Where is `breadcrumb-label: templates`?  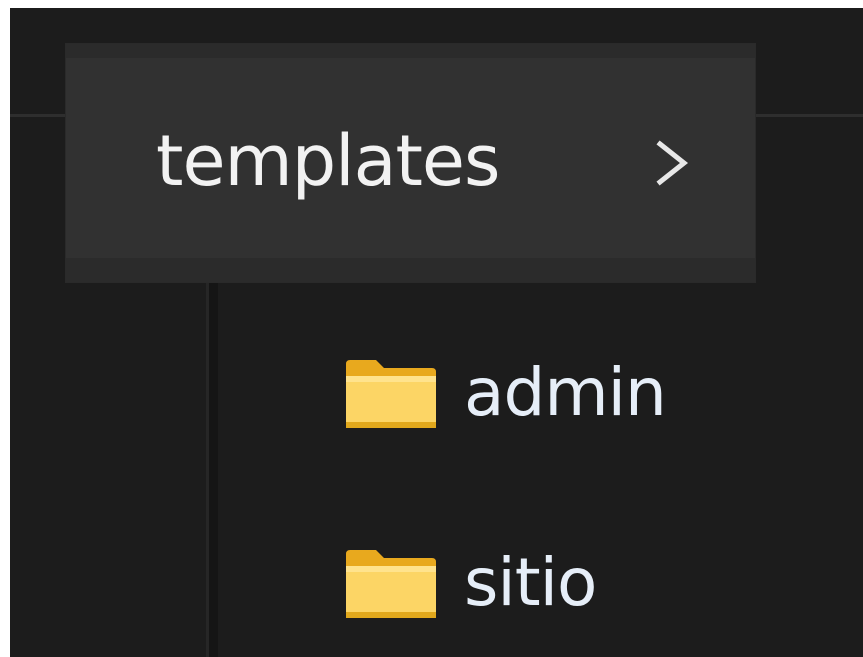
breadcrumb-label: templates is located at coordinates (328, 161).